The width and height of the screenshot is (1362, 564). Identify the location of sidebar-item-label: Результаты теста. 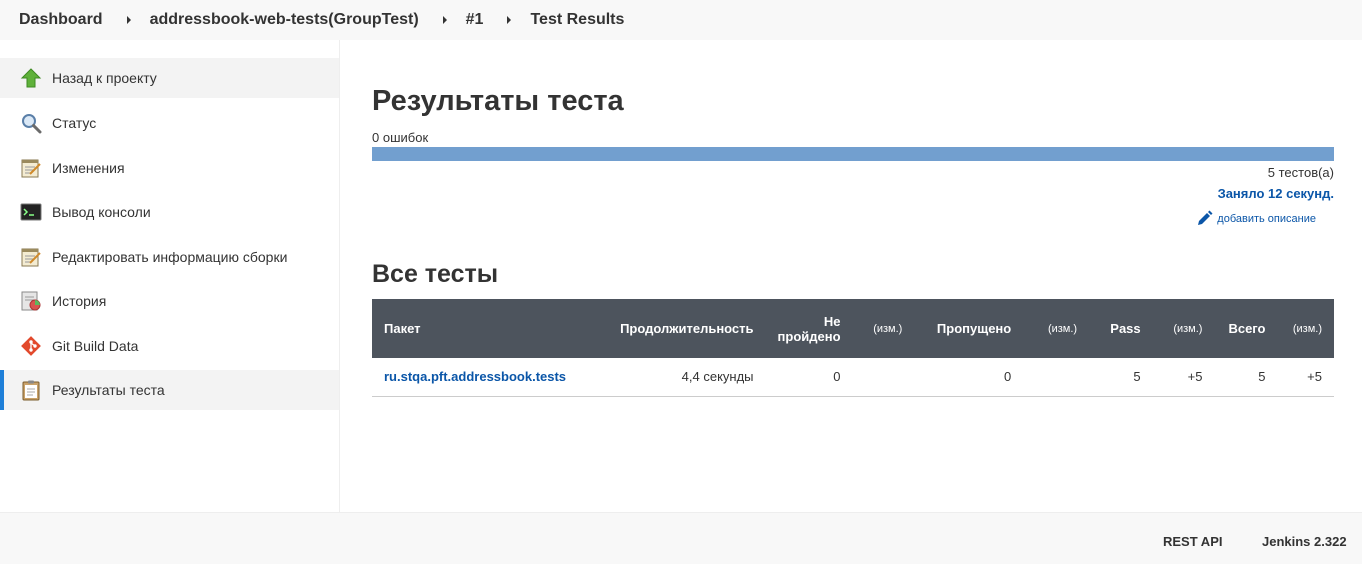
(108, 390).